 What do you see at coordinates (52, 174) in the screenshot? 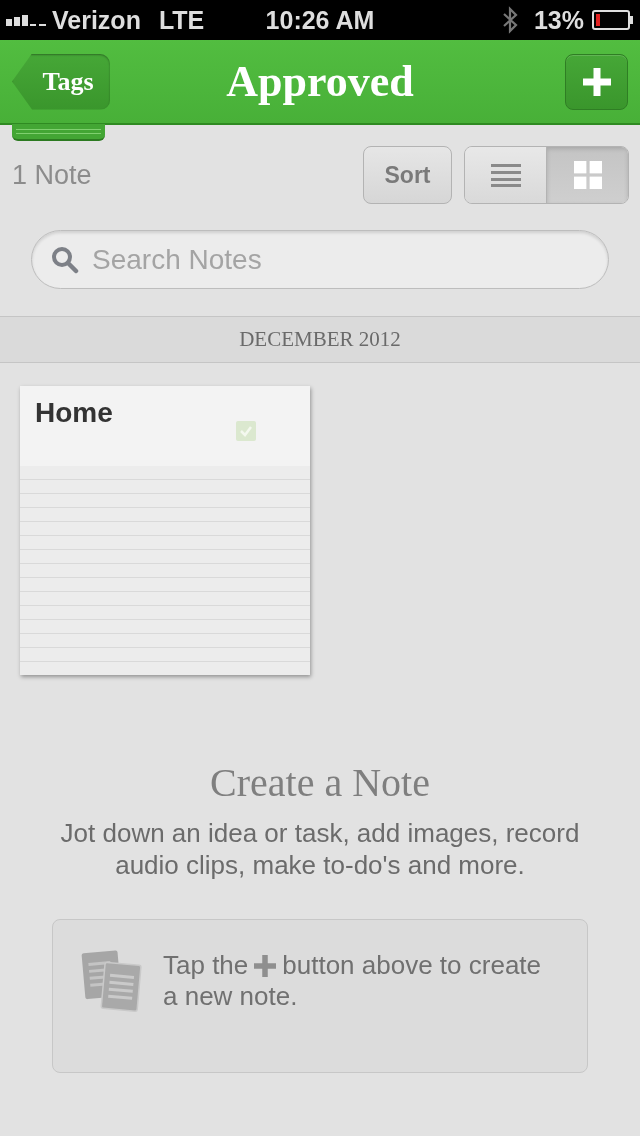
I see `note-count: 1 Note` at bounding box center [52, 174].